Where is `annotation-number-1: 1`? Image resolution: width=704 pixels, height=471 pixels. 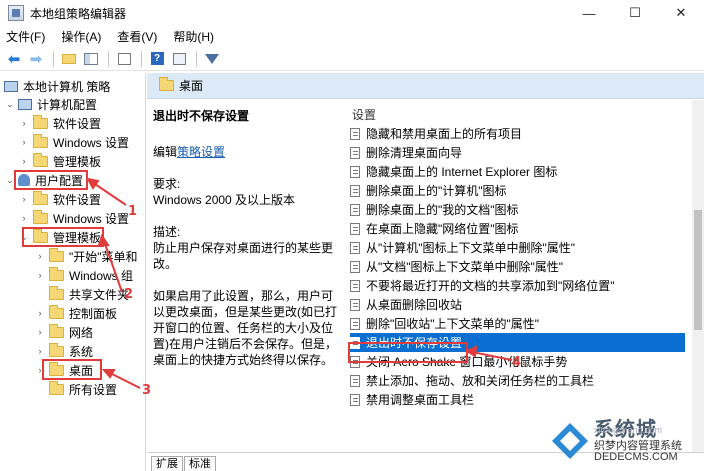
annotation-number-1: 1 is located at coordinates (133, 211).